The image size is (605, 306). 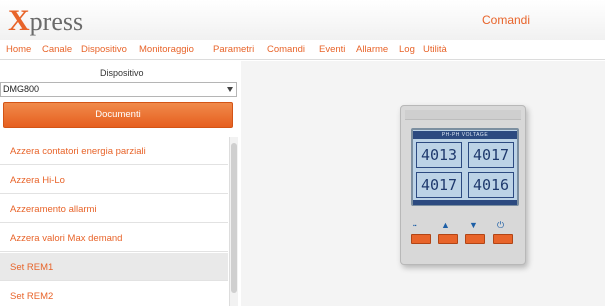 What do you see at coordinates (372, 49) in the screenshot?
I see `menu-item-allarme: Allarme` at bounding box center [372, 49].